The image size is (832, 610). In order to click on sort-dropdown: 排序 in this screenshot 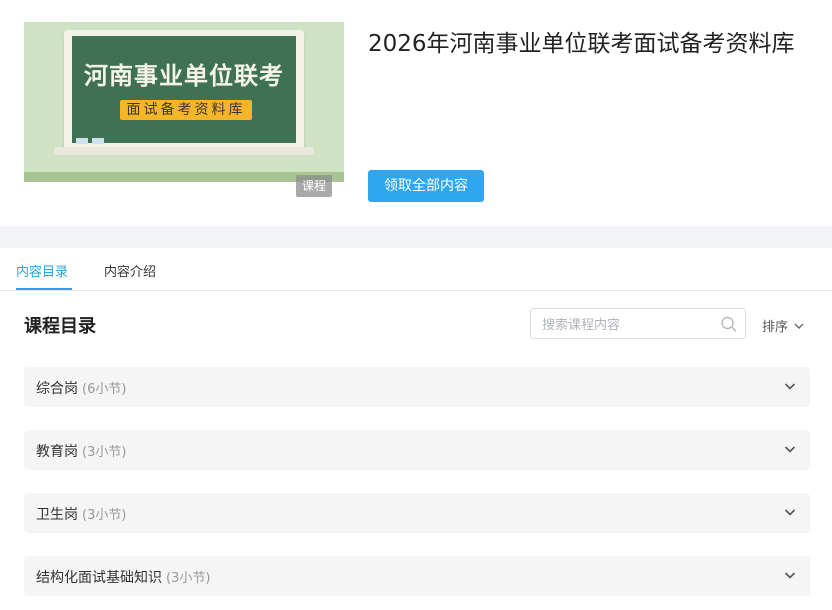, I will do `click(783, 325)`.